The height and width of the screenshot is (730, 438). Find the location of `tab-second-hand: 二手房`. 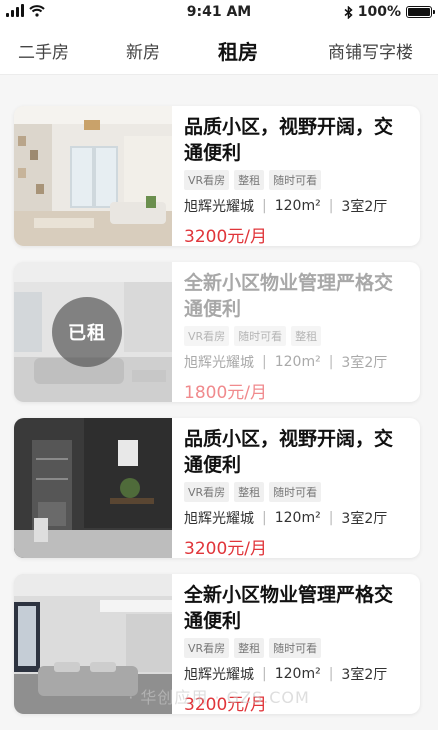

tab-second-hand: 二手房 is located at coordinates (43, 50).